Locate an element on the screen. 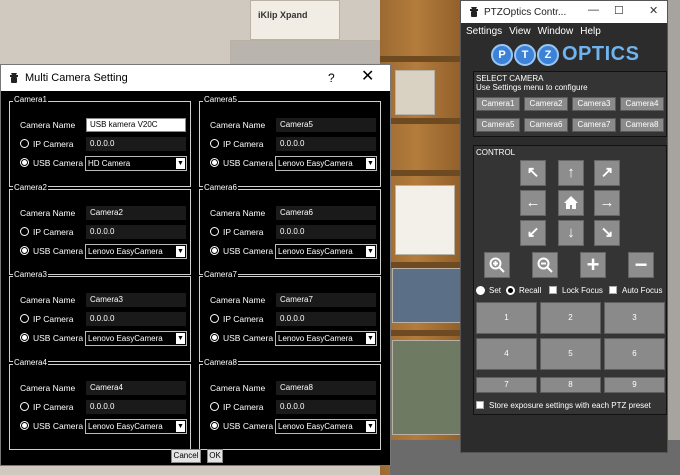  pan-down-right-button: ↘ is located at coordinates (607, 233).